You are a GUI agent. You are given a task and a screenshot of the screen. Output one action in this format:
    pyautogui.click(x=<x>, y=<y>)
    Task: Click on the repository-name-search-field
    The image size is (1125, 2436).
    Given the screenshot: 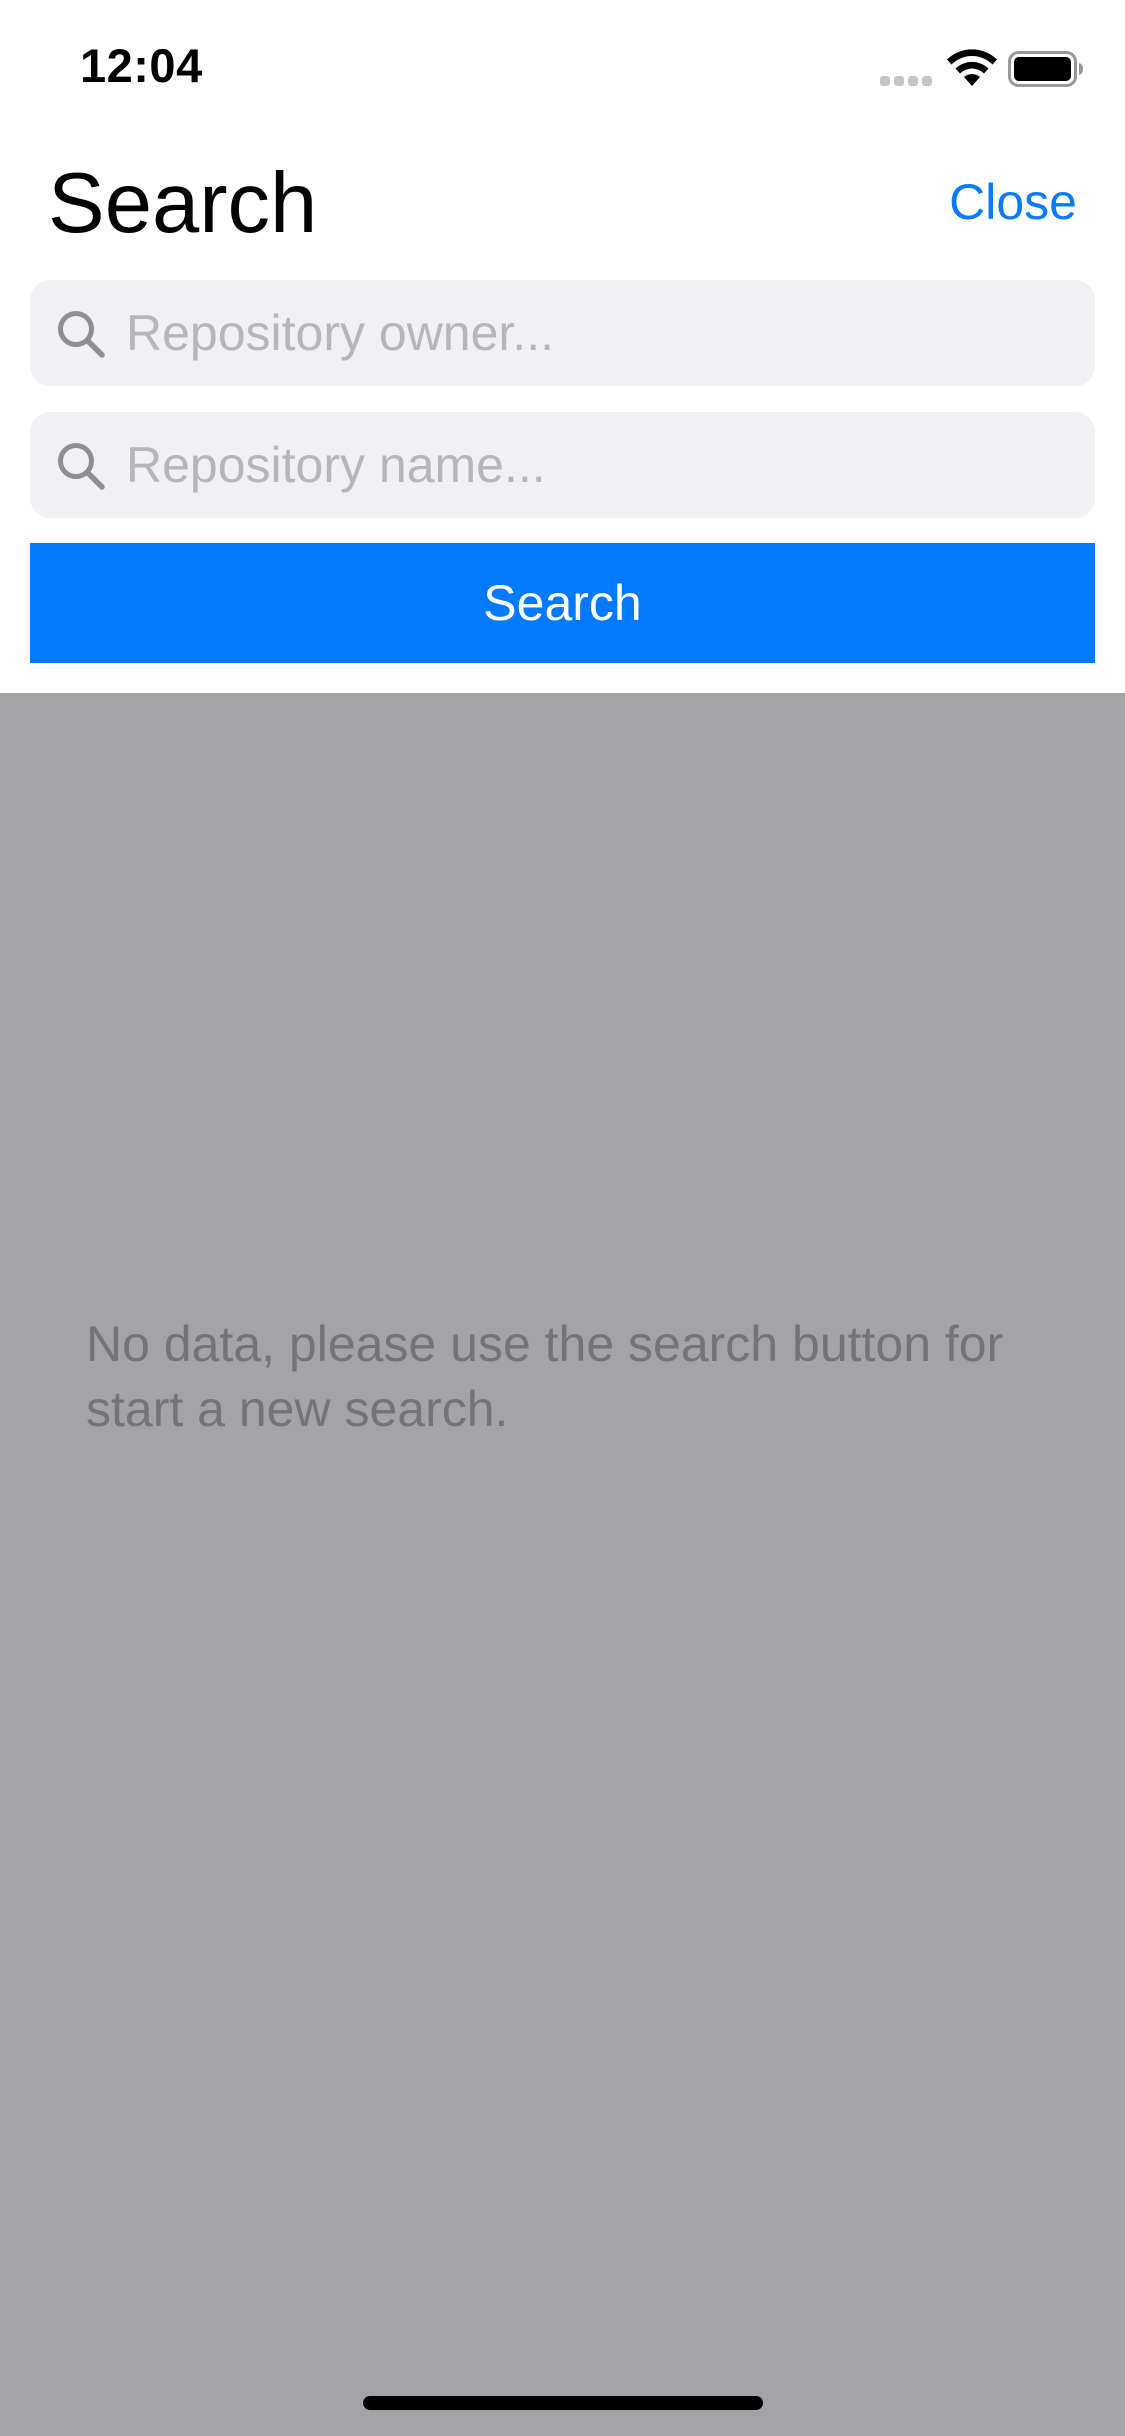 What is the action you would take?
    pyautogui.click(x=562, y=465)
    